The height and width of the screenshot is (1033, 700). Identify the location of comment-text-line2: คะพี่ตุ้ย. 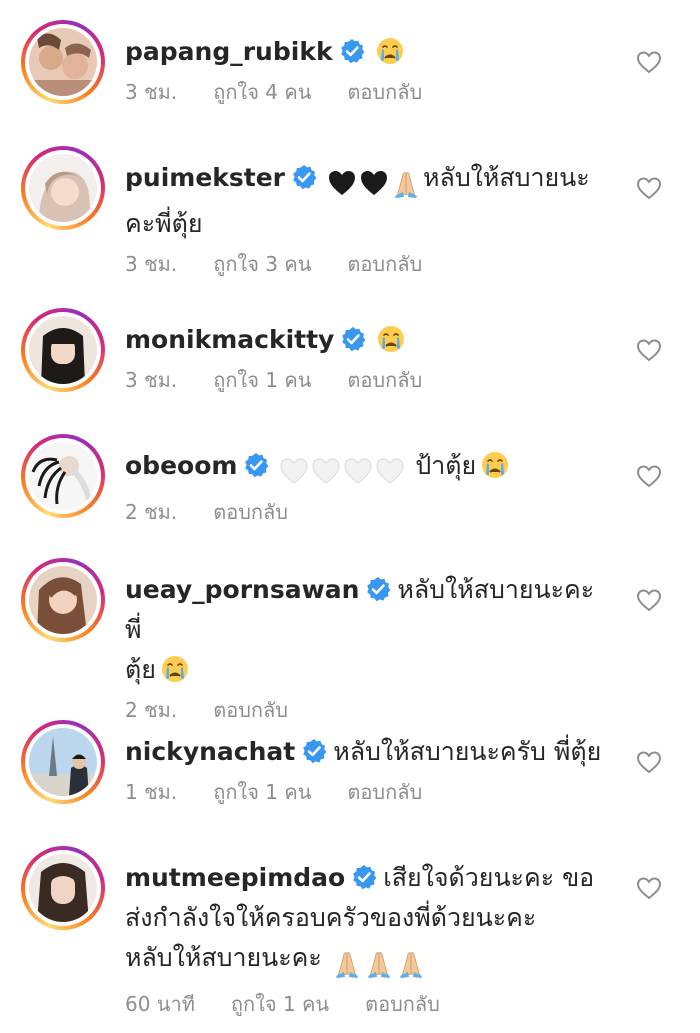
(164, 223).